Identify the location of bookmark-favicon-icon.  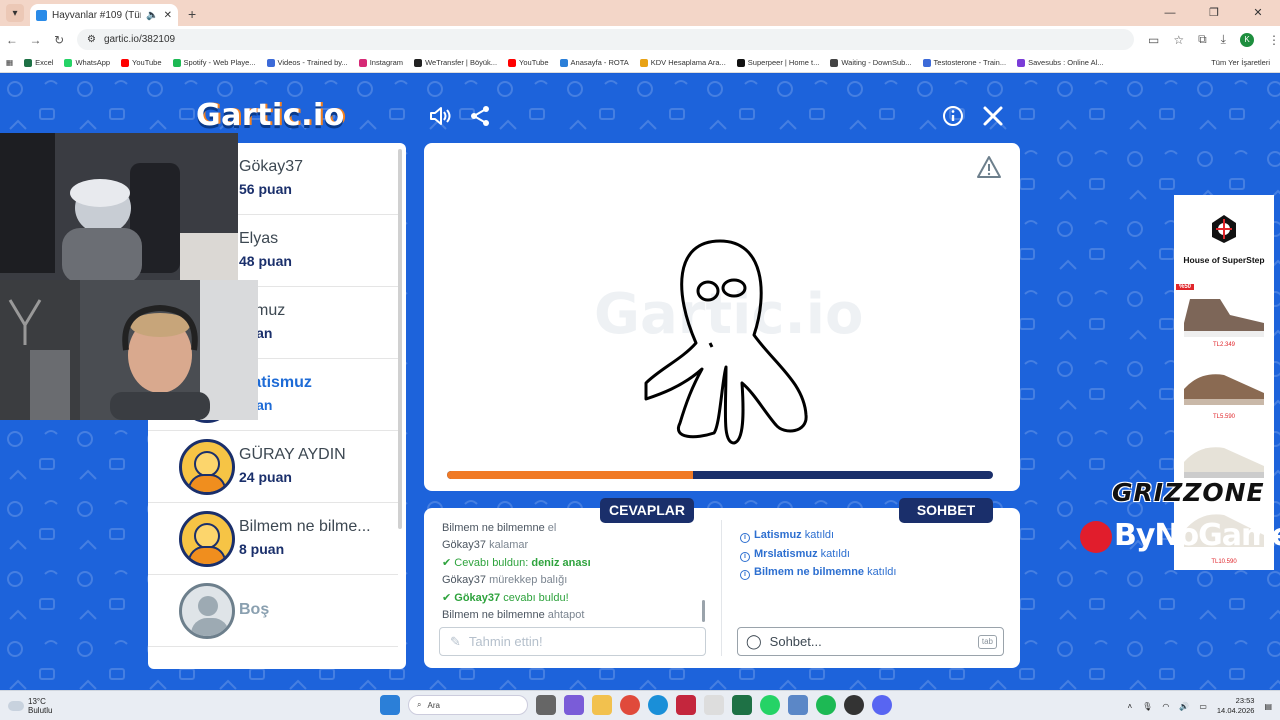
(270, 62).